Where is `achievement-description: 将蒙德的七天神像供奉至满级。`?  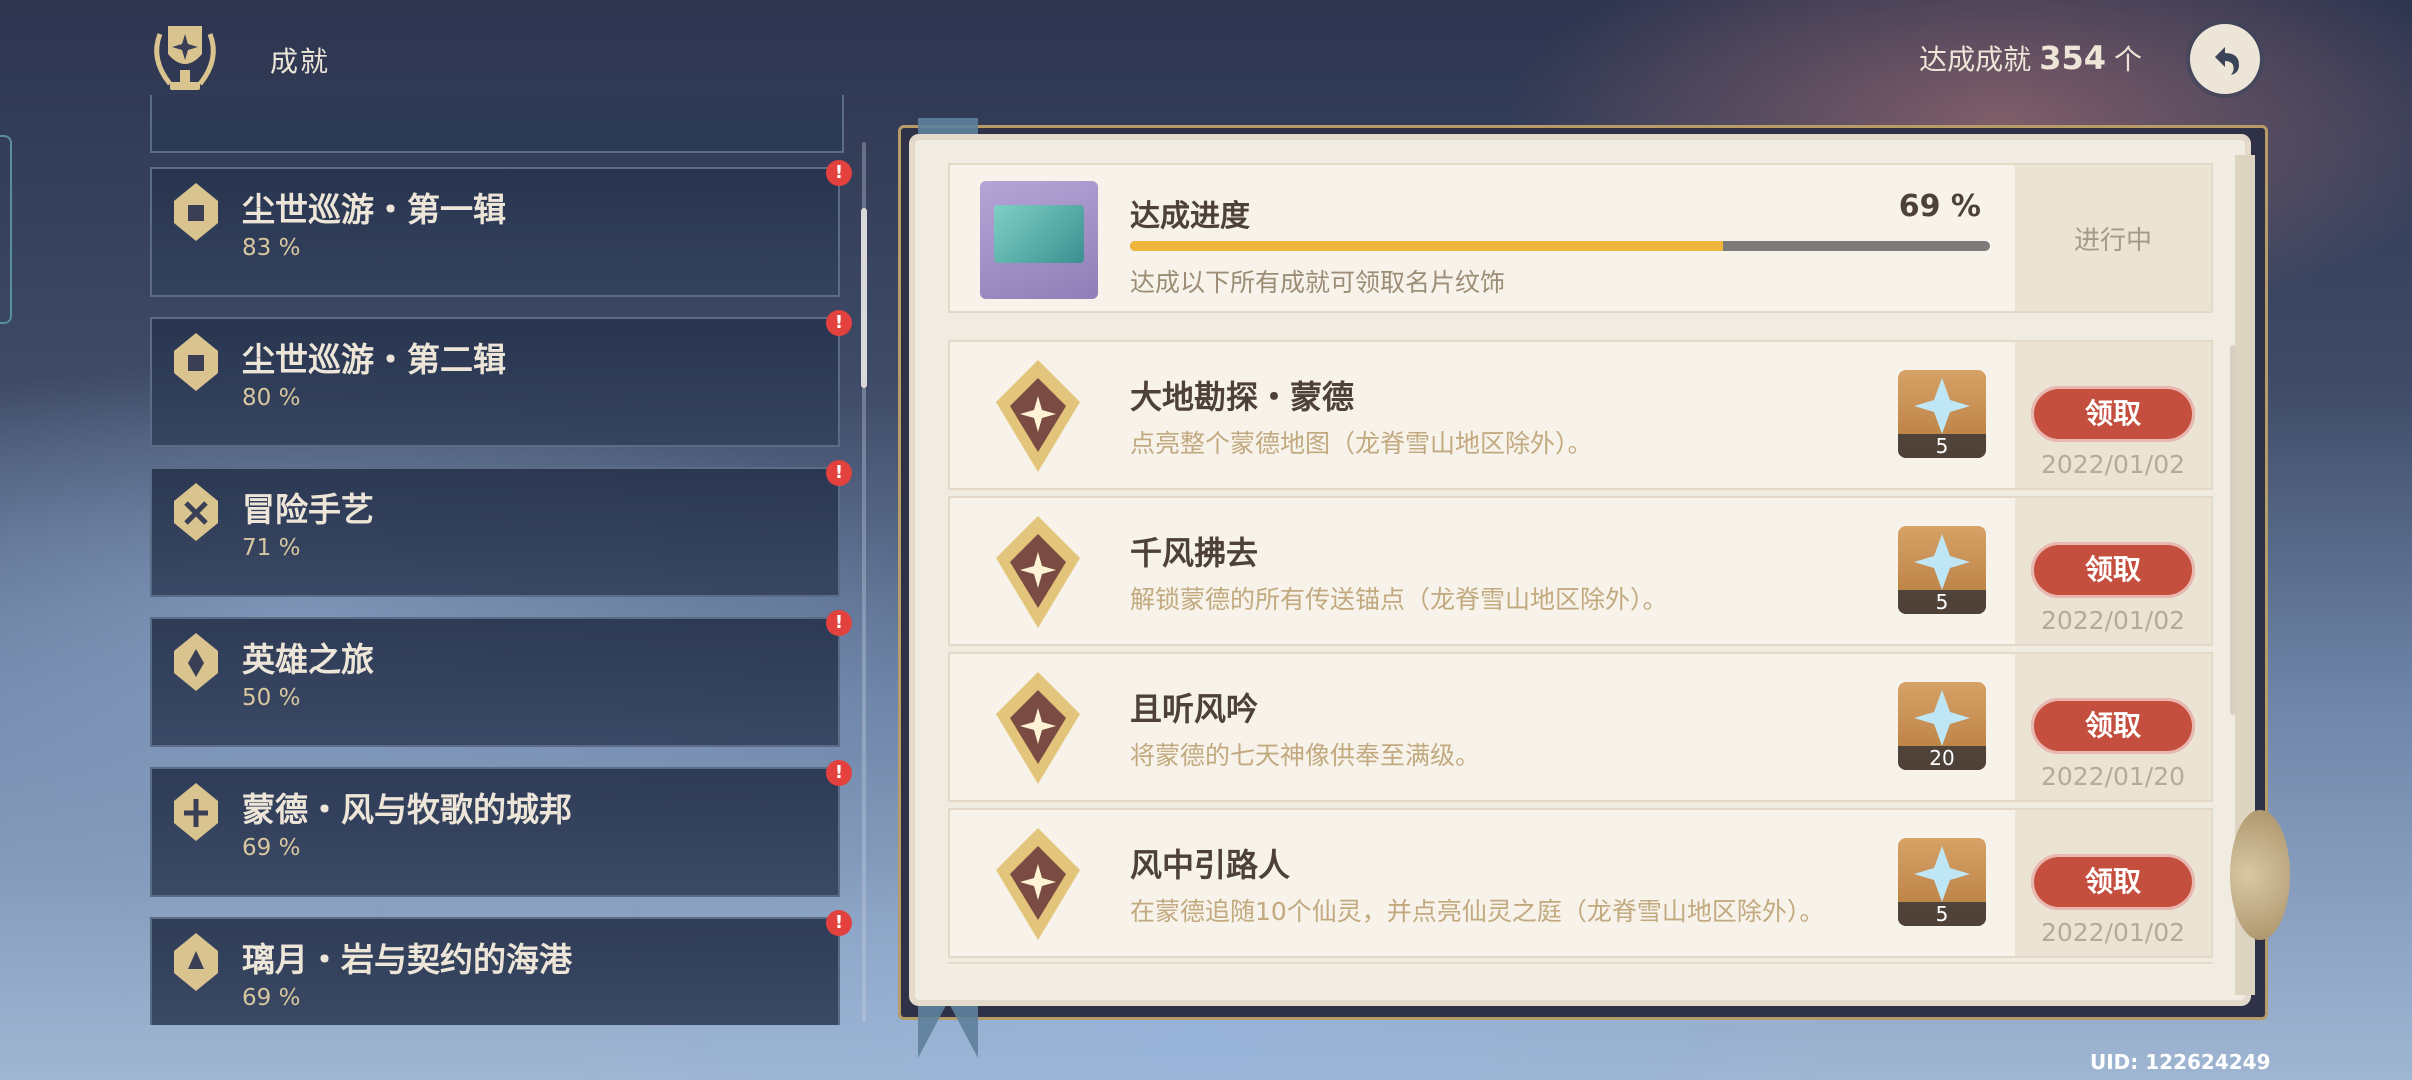
achievement-description: 将蒙德的七天神像供奉至满级。 is located at coordinates (1305, 755).